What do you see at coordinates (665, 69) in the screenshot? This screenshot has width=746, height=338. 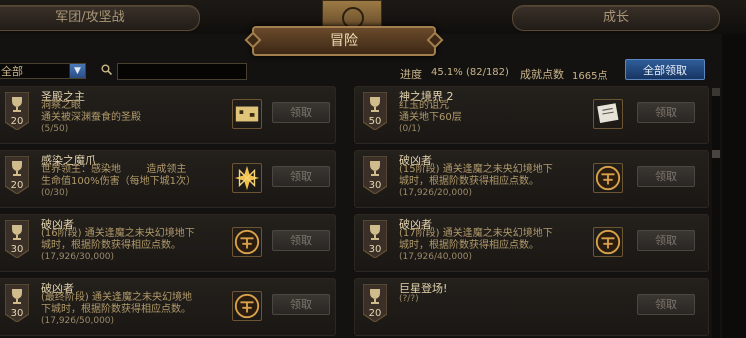 I see `claim-all-button: 全部领取` at bounding box center [665, 69].